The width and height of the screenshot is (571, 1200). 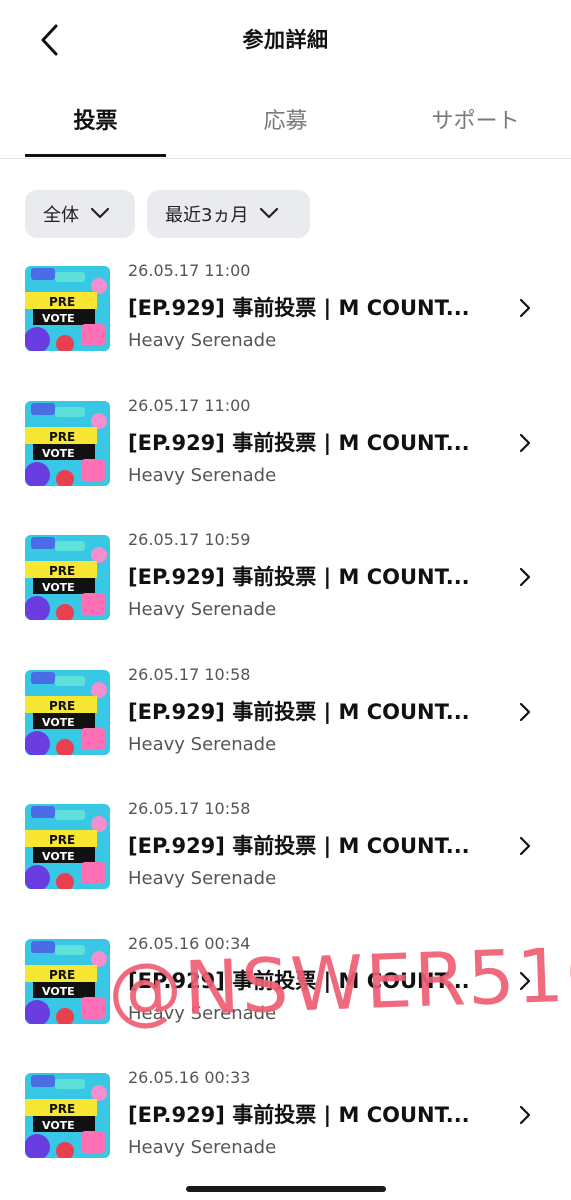 I want to click on active-tab-indicator, so click(x=95, y=155).